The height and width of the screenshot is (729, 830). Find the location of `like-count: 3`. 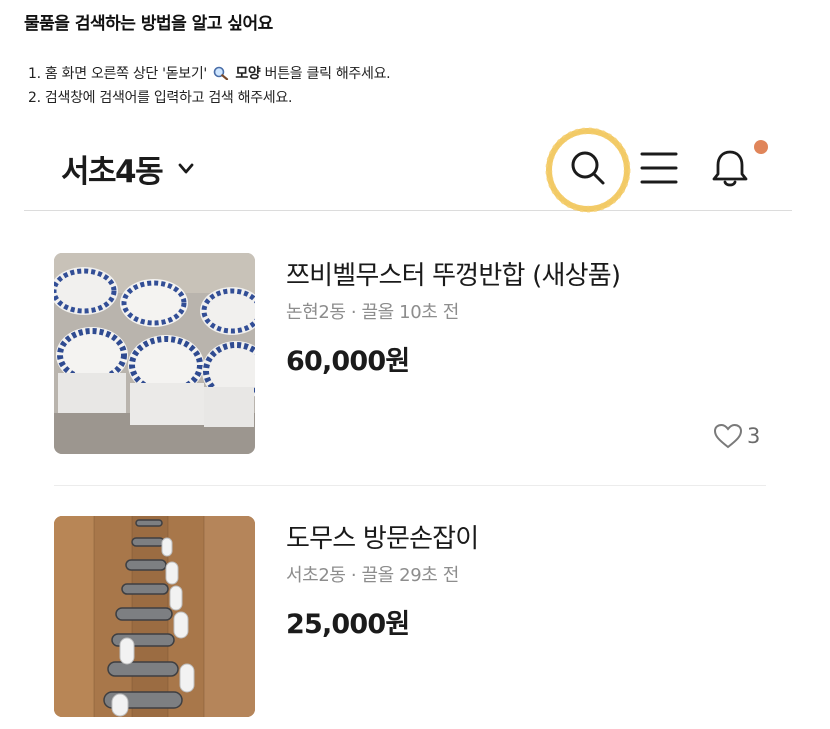

like-count: 3 is located at coordinates (754, 436).